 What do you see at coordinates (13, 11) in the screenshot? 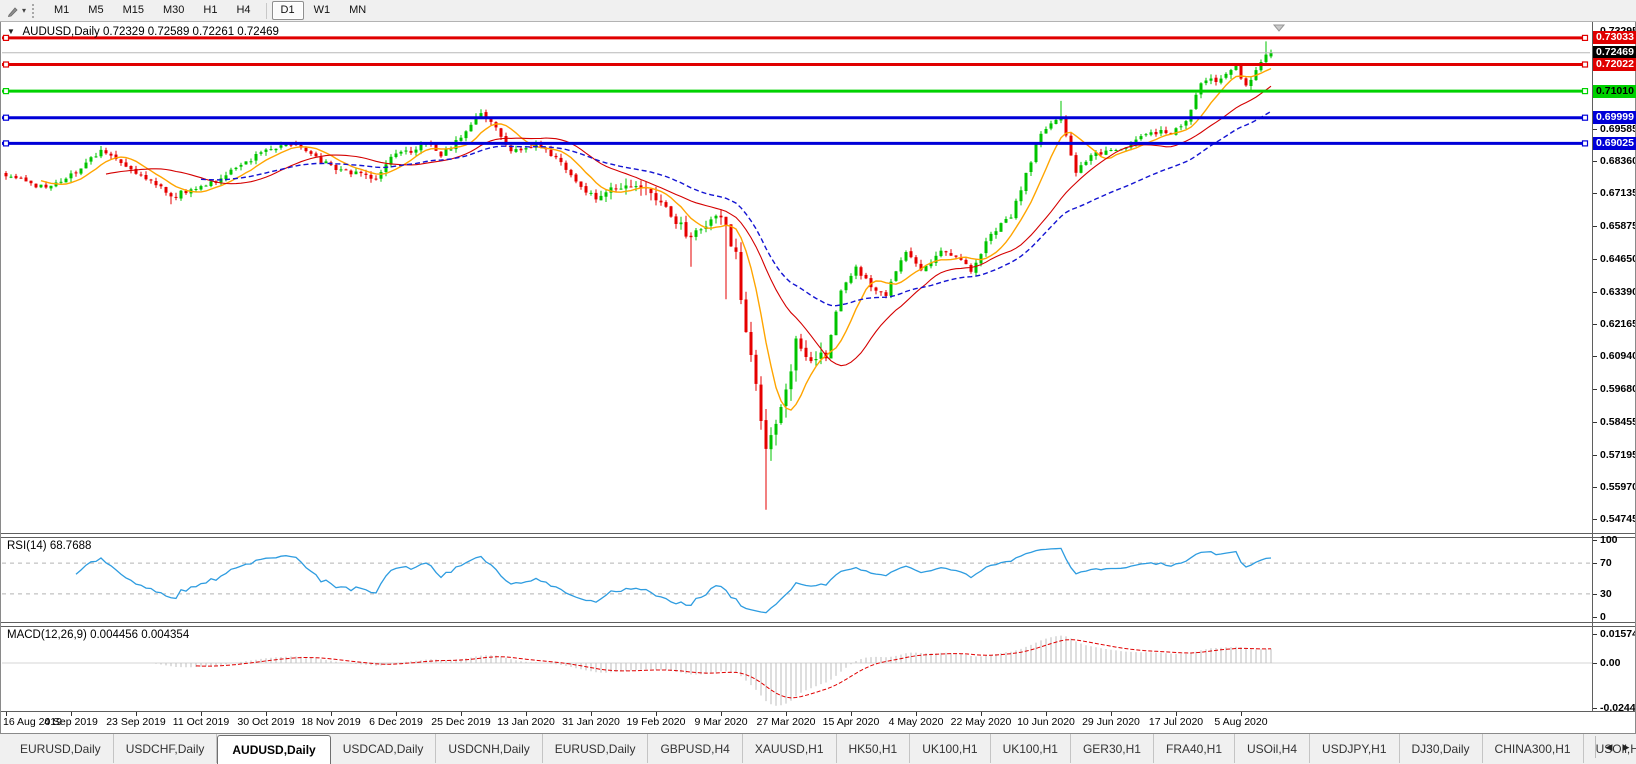
I see `pen-tool-icon` at bounding box center [13, 11].